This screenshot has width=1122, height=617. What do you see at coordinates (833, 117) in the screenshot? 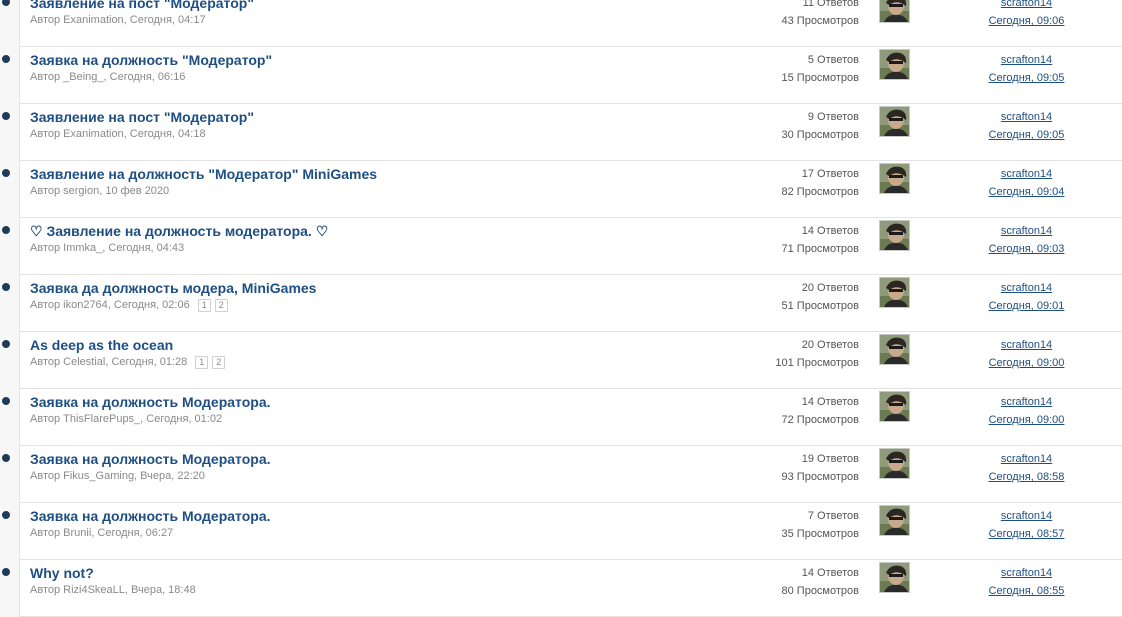
I see `topic-replies: 9 Ответов` at bounding box center [833, 117].